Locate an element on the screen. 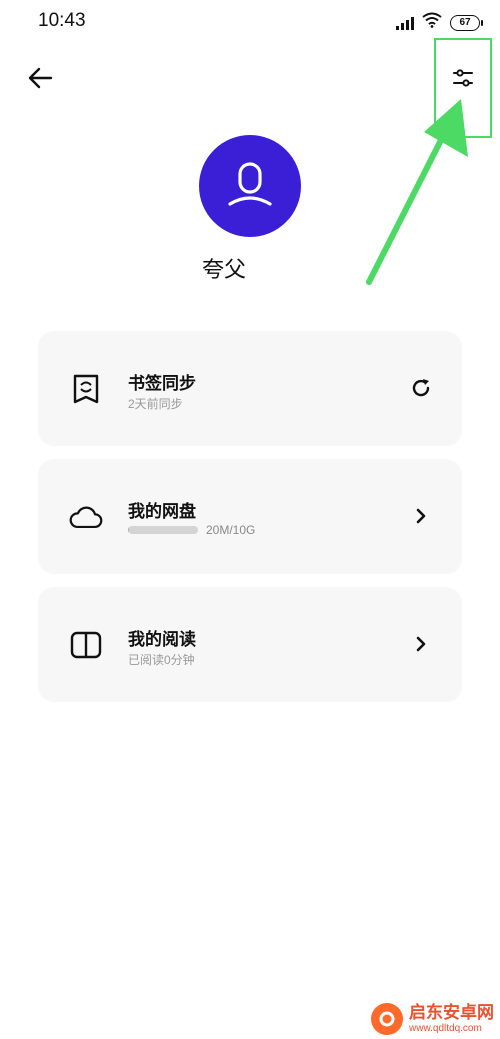 The width and height of the screenshot is (500, 1039). wifi-icon is located at coordinates (432, 22).